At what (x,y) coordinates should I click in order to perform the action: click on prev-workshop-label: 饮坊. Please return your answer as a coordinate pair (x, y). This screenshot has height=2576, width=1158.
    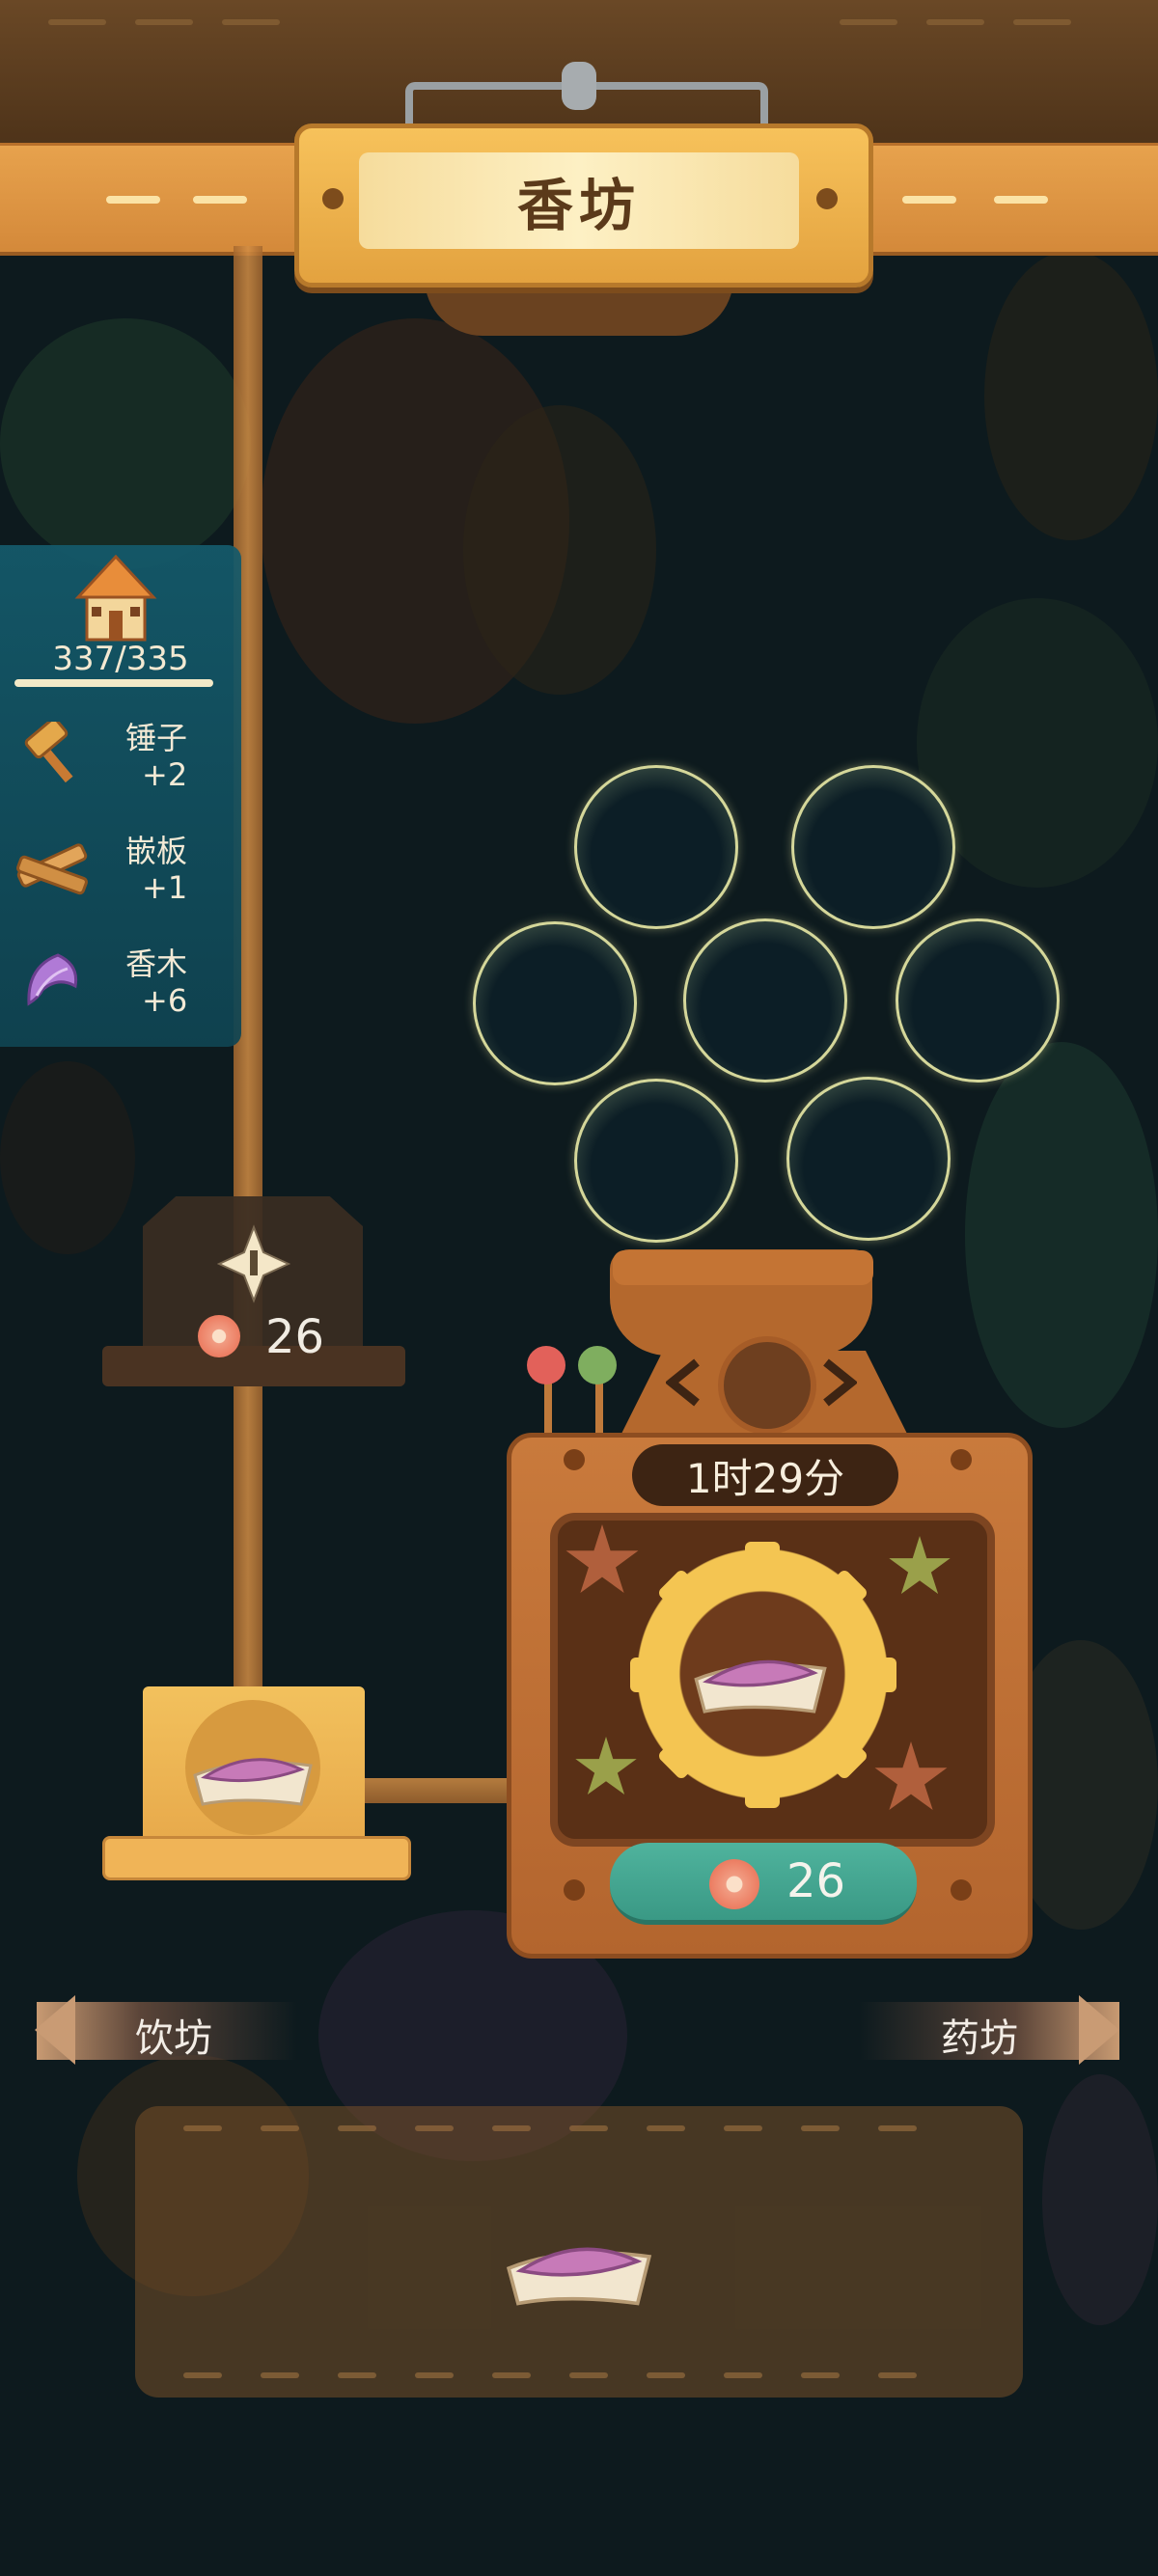
    Looking at the image, I should click on (173, 2038).